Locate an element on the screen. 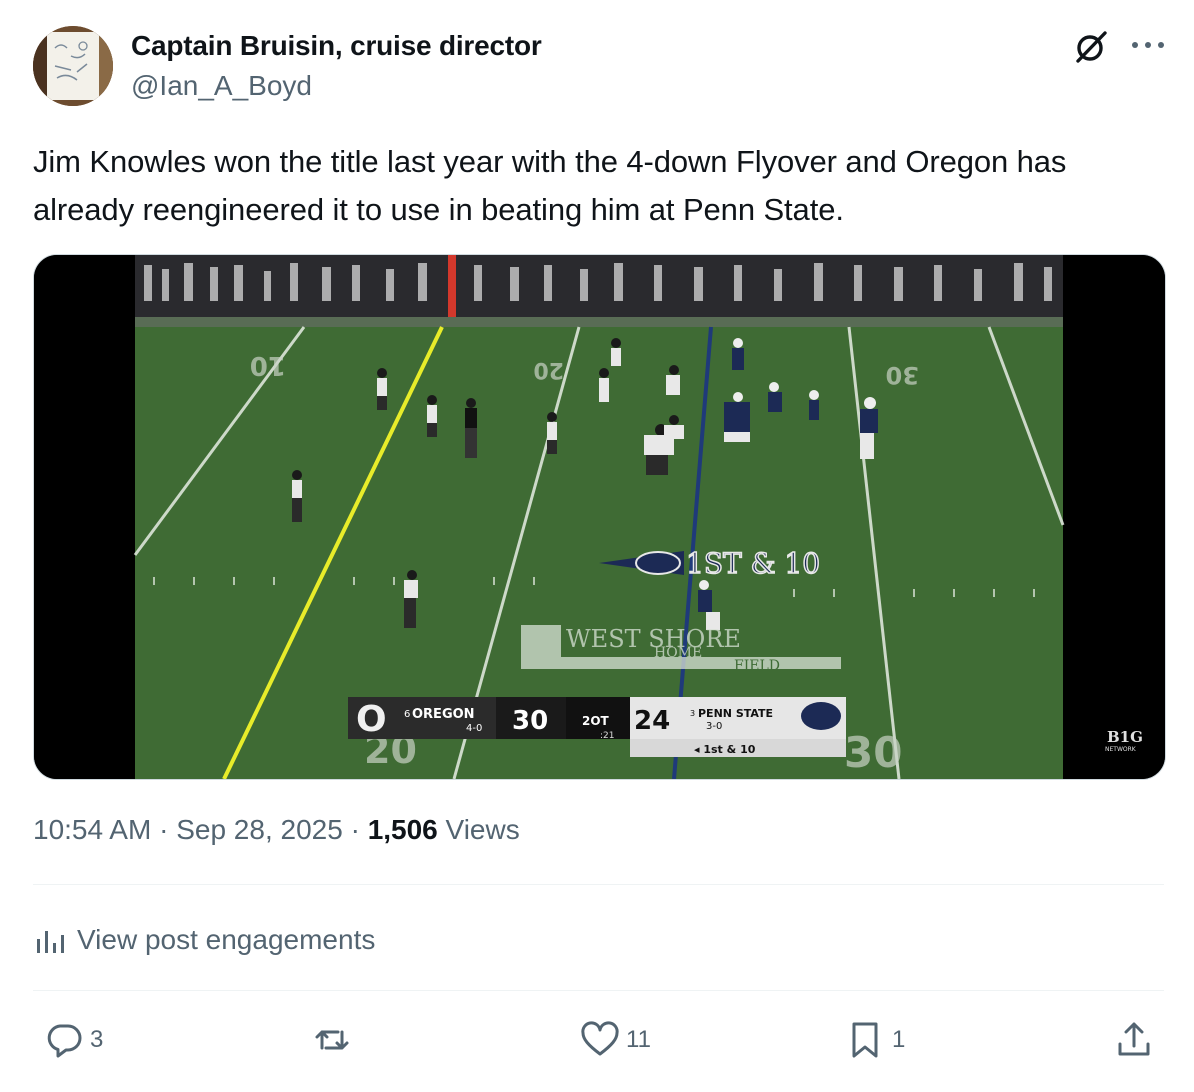  away-record: 4-0 is located at coordinates (474, 728).